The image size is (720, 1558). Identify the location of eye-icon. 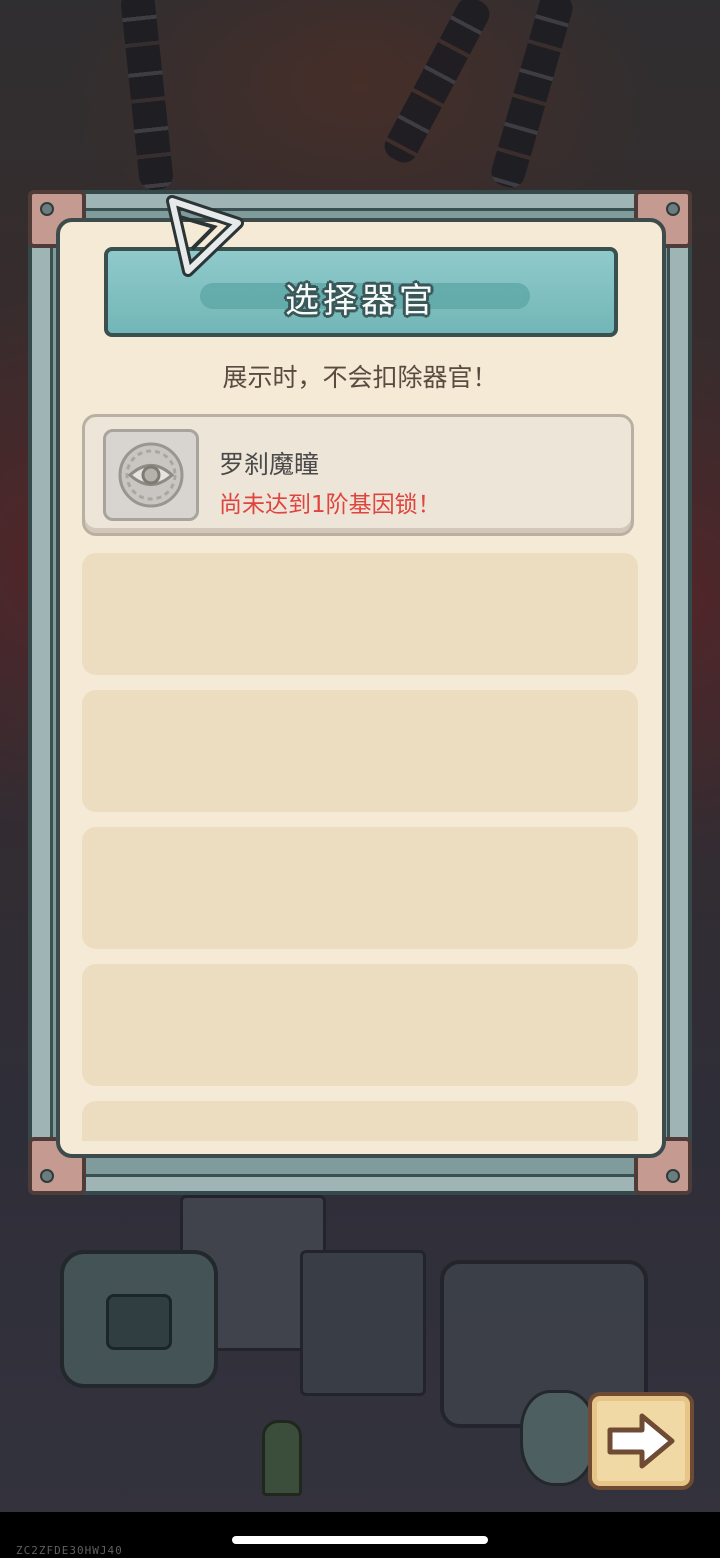
(151, 475).